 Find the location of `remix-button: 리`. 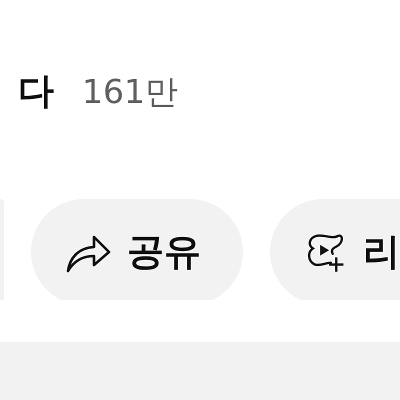

remix-button: 리 is located at coordinates (335, 249).